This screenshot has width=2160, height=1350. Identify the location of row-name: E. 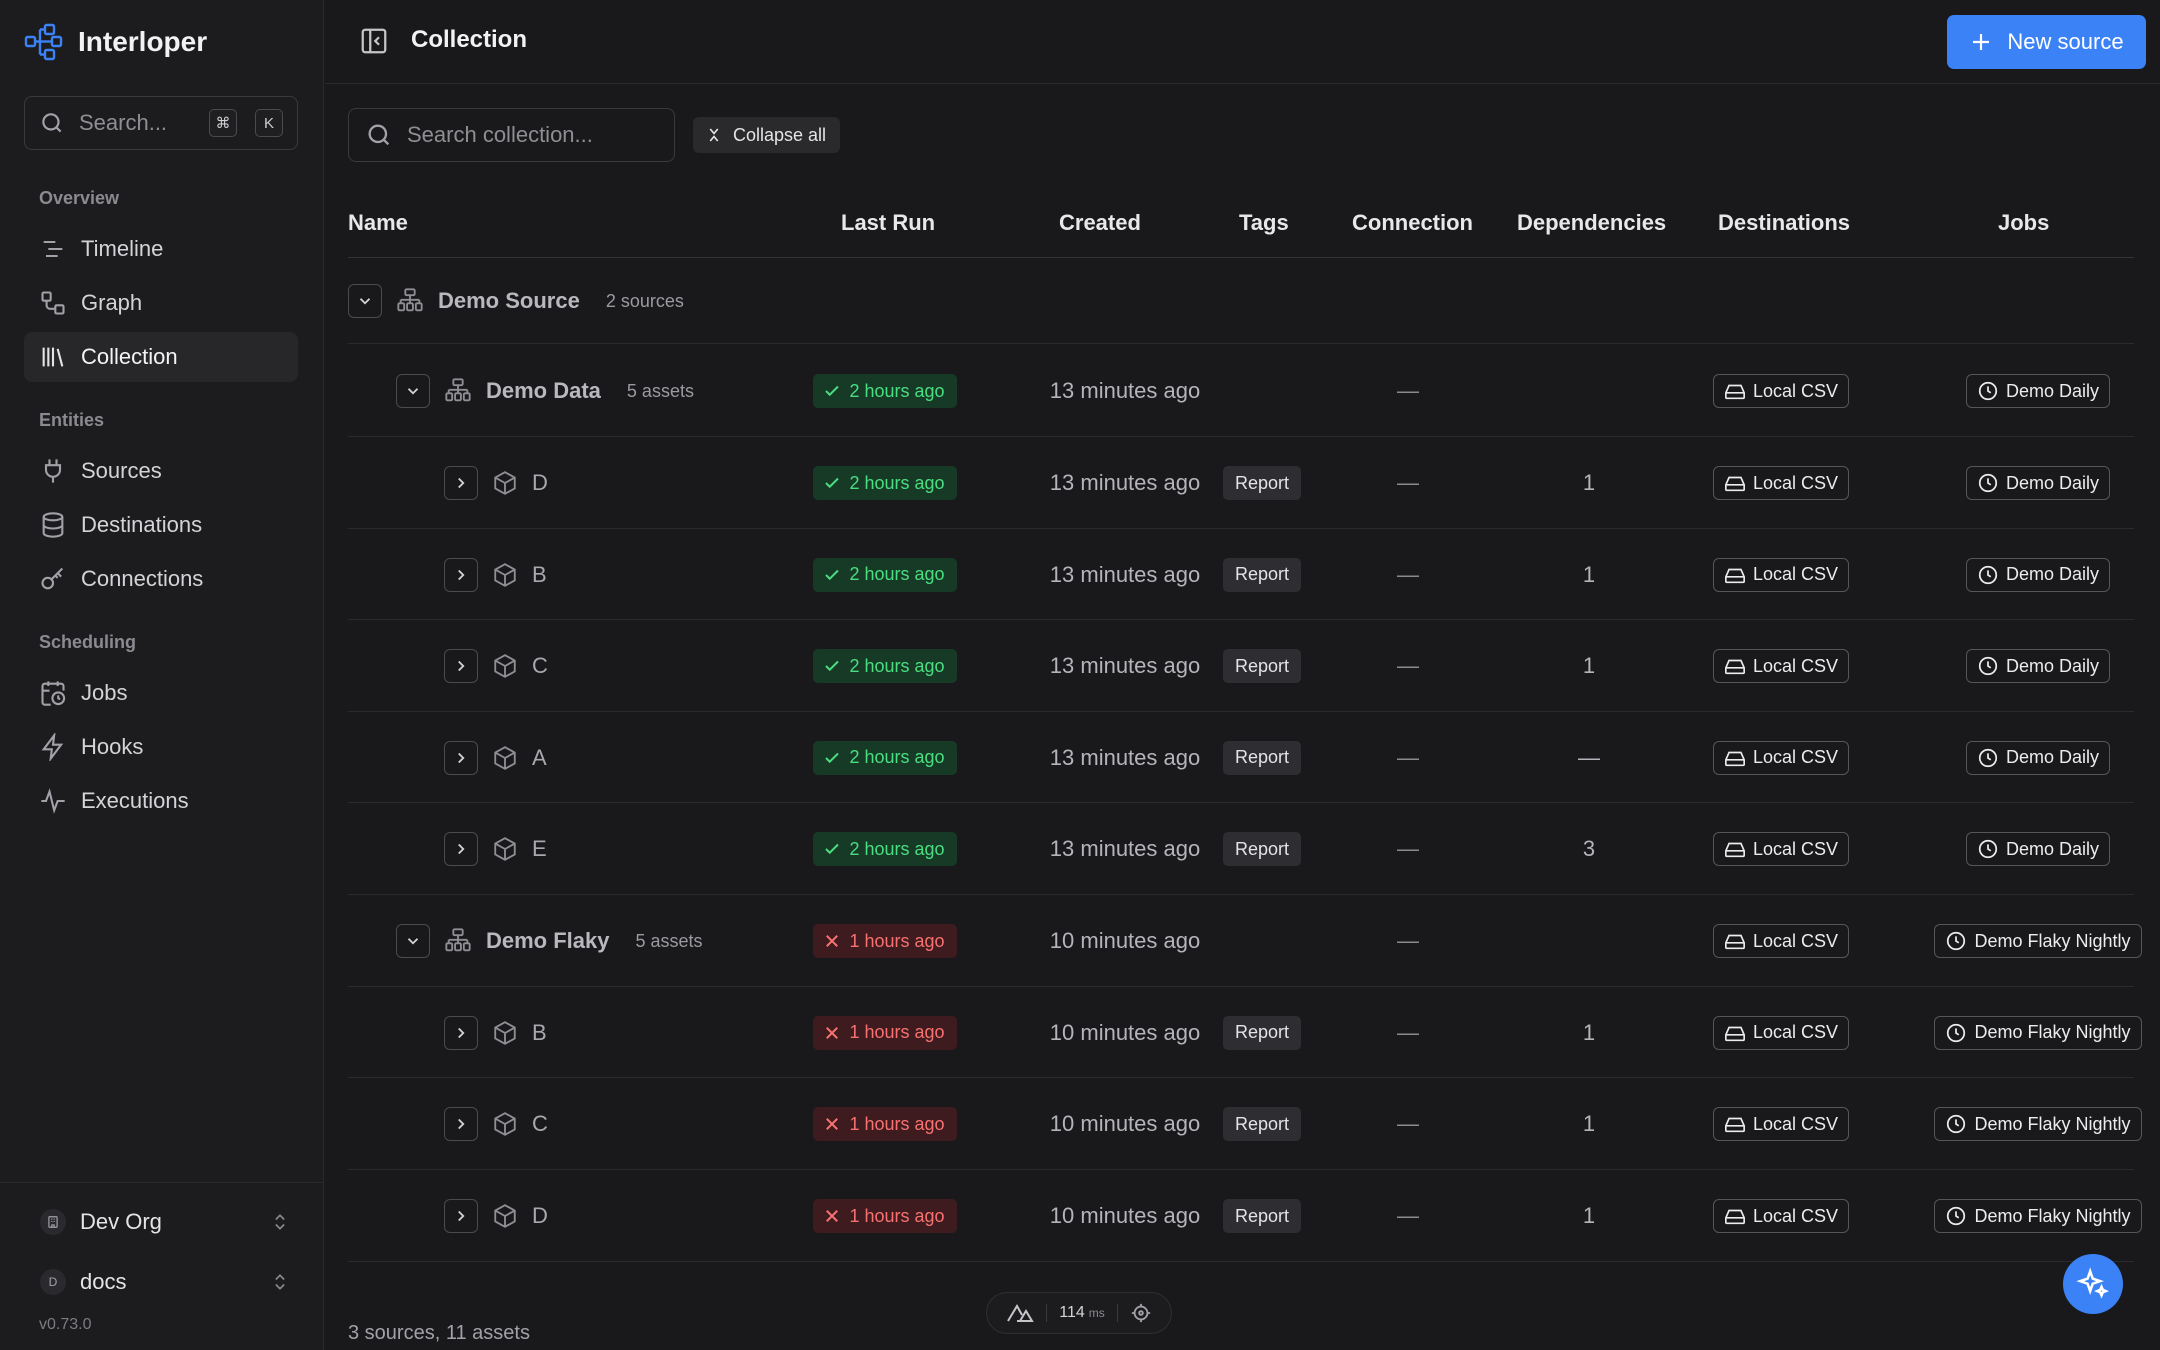
(539, 849).